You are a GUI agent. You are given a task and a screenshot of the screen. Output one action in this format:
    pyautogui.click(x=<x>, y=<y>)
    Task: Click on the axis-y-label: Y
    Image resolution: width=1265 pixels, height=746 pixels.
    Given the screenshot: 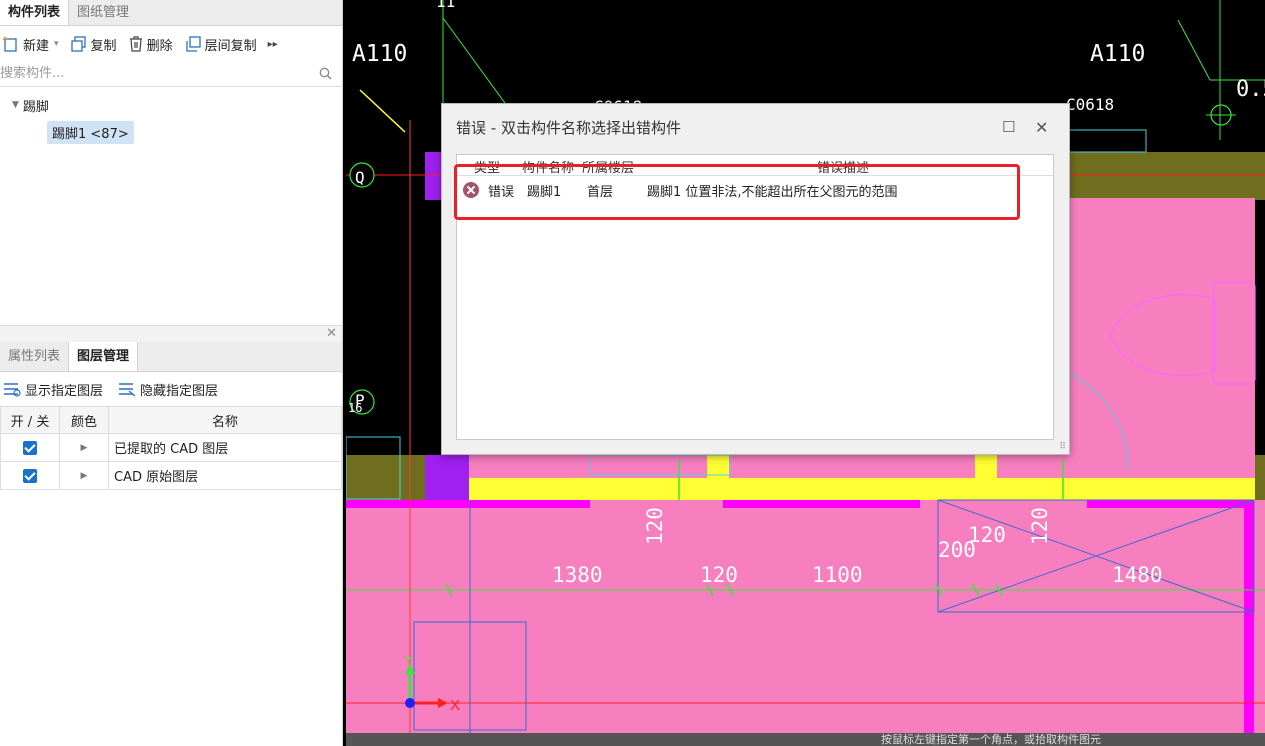 What is the action you would take?
    pyautogui.click(x=408, y=660)
    